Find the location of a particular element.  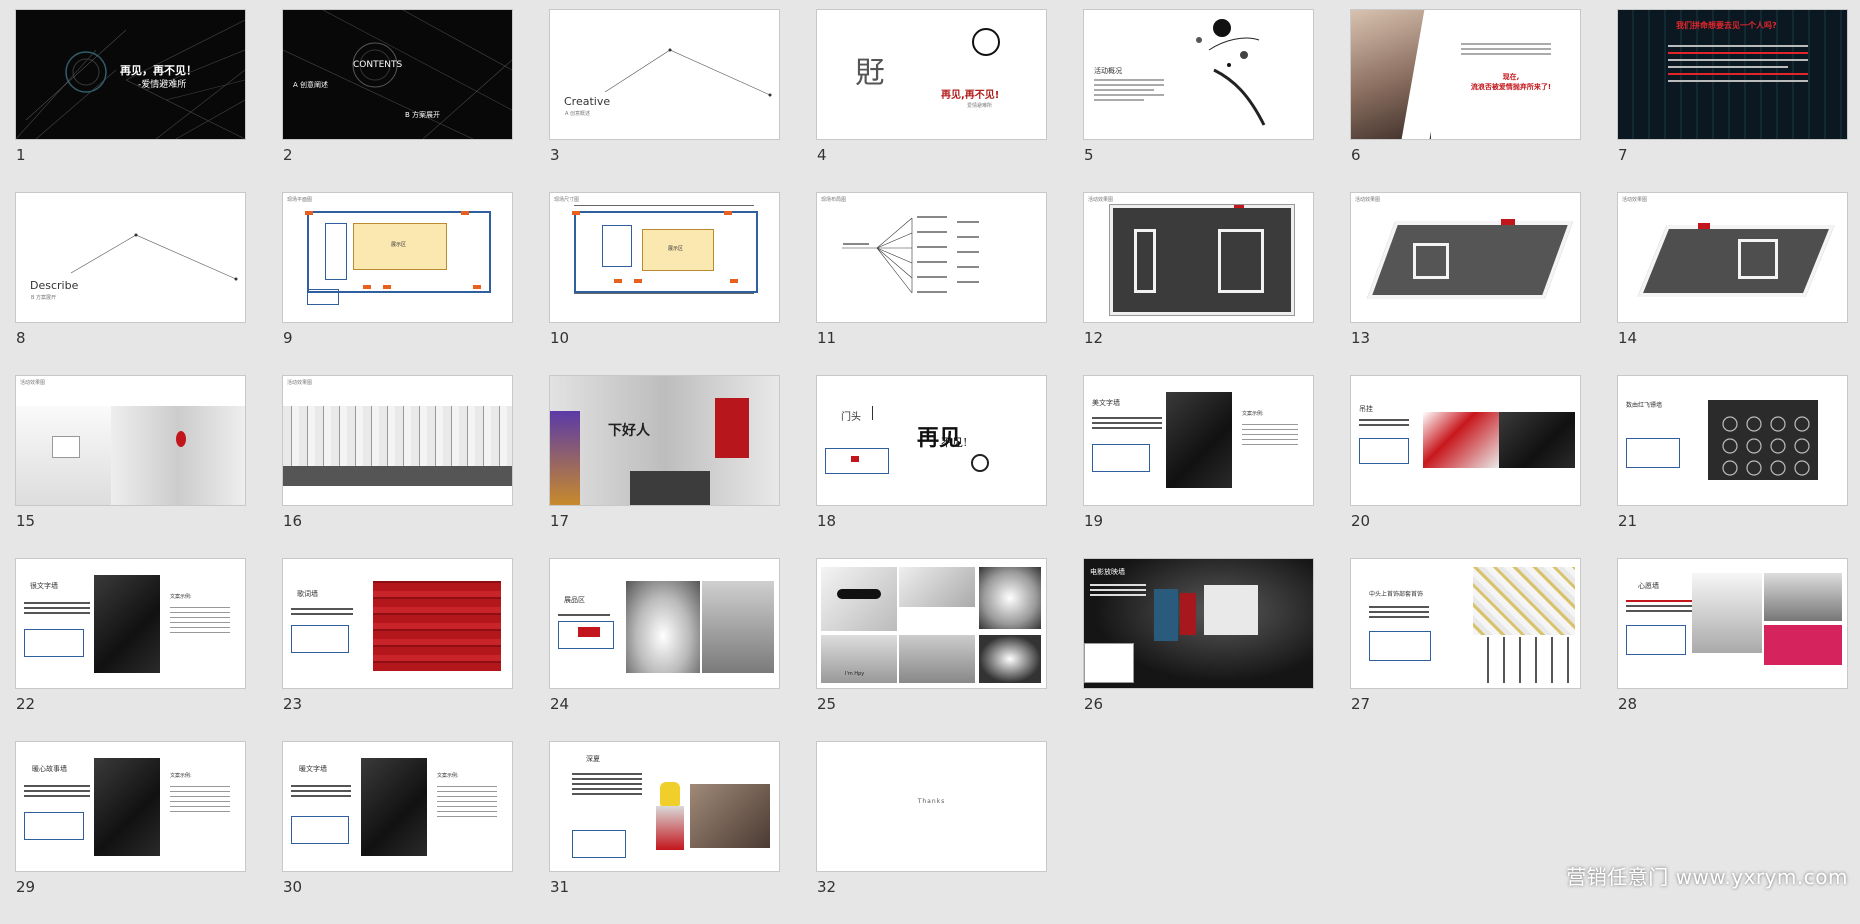

render-screen is located at coordinates (1231, 610).